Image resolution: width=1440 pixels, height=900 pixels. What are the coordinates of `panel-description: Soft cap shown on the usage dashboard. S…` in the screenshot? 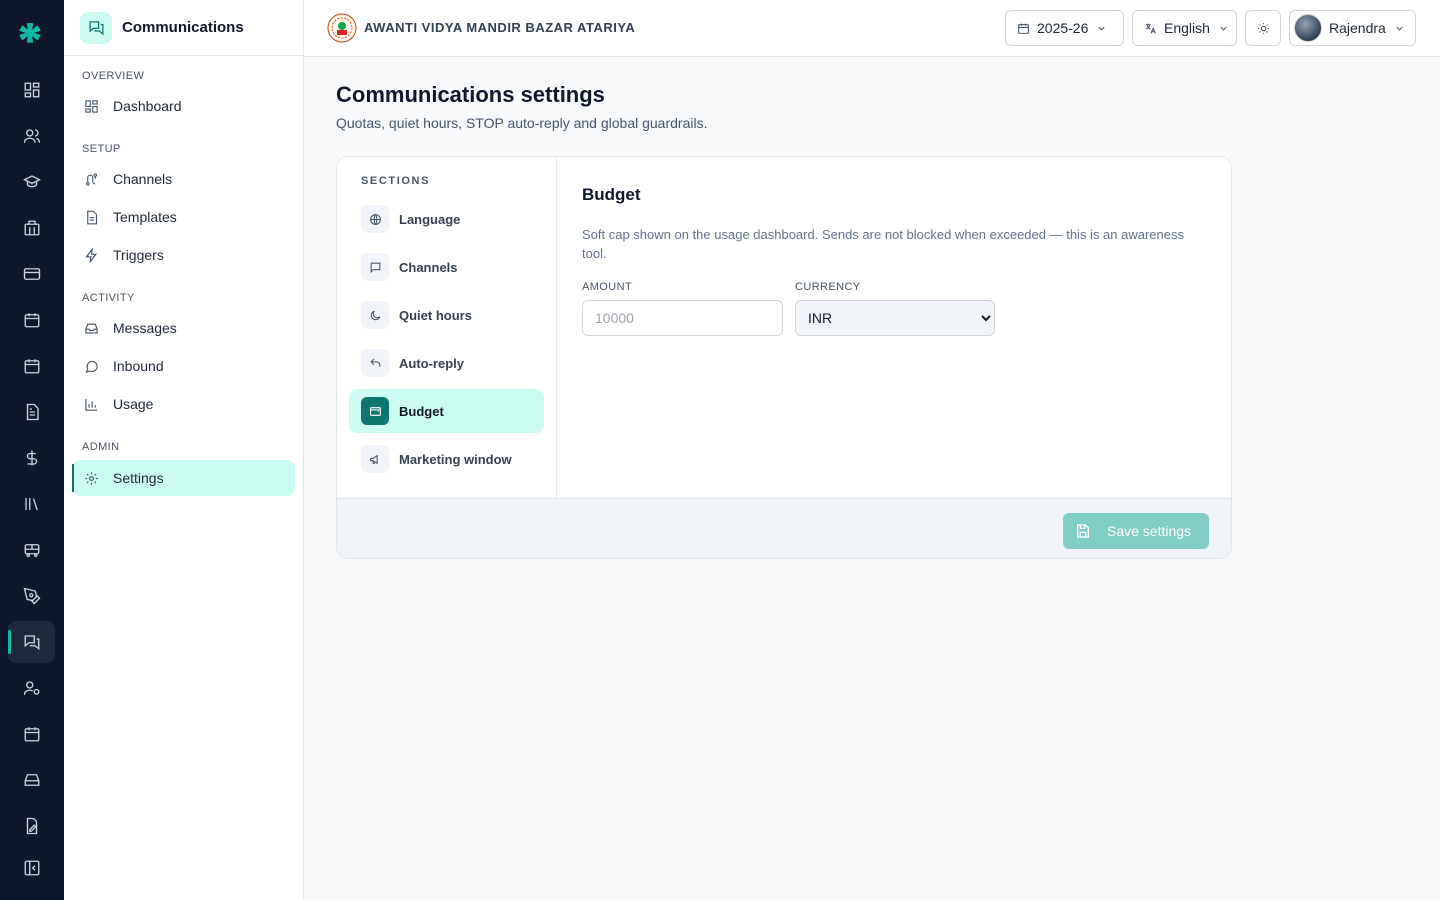 It's located at (883, 244).